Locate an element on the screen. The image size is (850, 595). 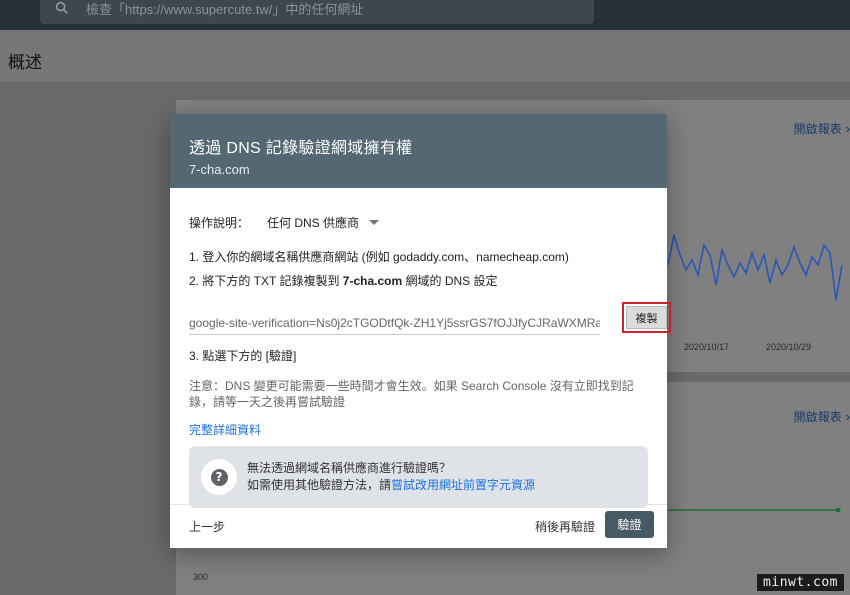
copy-button: 複製 is located at coordinates (646, 317).